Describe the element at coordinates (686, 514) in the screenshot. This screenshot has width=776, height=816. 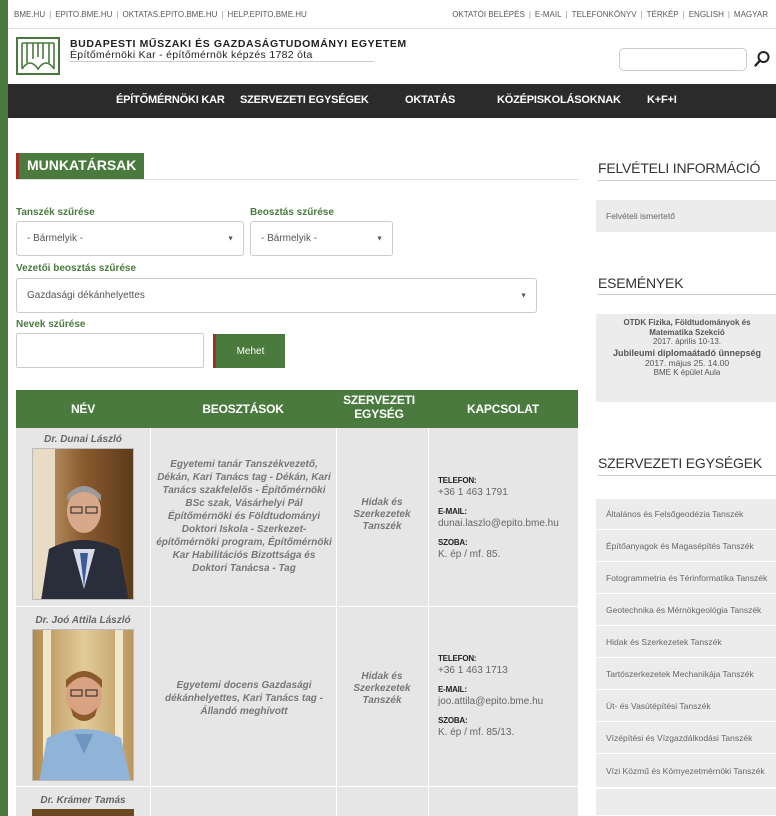
I see `sidebar-unit-link: Általános és Felsőgeodézia Tanszék` at that location.